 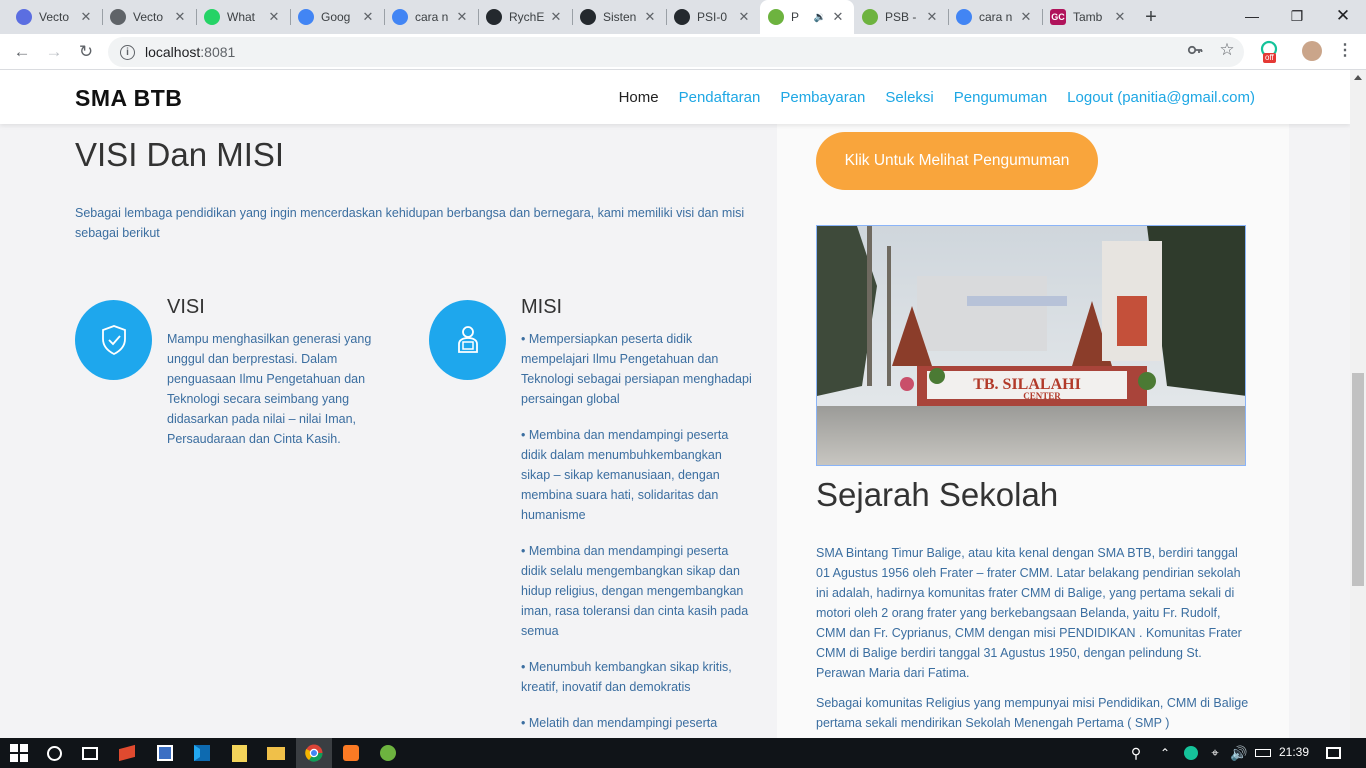 What do you see at coordinates (19, 753) in the screenshot?
I see `windows-start-icon` at bounding box center [19, 753].